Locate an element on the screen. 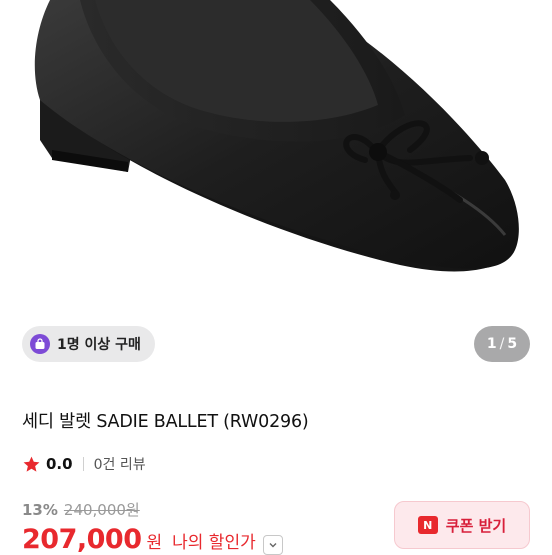 Image resolution: width=552 pixels, height=555 pixels. star-icon is located at coordinates (31, 464).